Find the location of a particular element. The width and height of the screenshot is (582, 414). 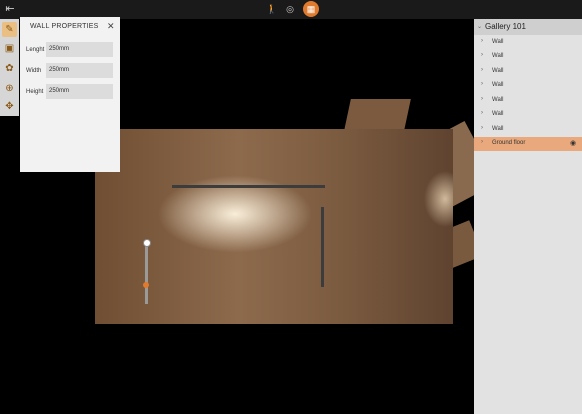

width-label: Width is located at coordinates (34, 71).